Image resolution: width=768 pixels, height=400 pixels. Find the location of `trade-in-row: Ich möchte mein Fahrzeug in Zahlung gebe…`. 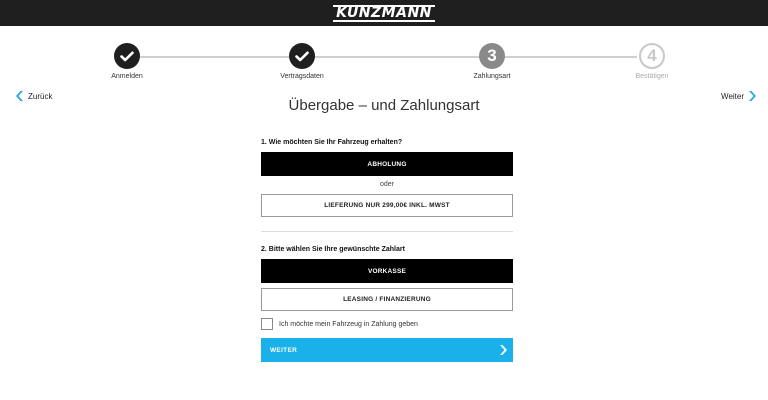

trade-in-row: Ich möchte mein Fahrzeug in Zahlung gebe… is located at coordinates (387, 324).